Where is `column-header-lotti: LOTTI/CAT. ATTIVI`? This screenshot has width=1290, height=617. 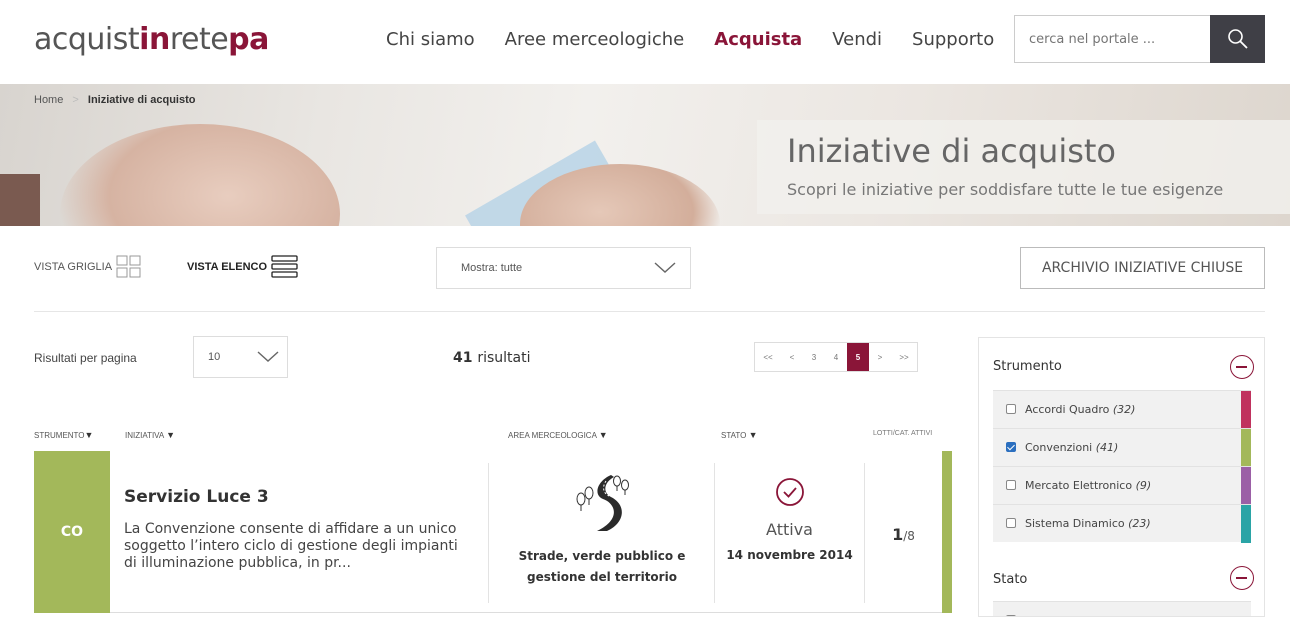 column-header-lotti: LOTTI/CAT. ATTIVI is located at coordinates (903, 433).